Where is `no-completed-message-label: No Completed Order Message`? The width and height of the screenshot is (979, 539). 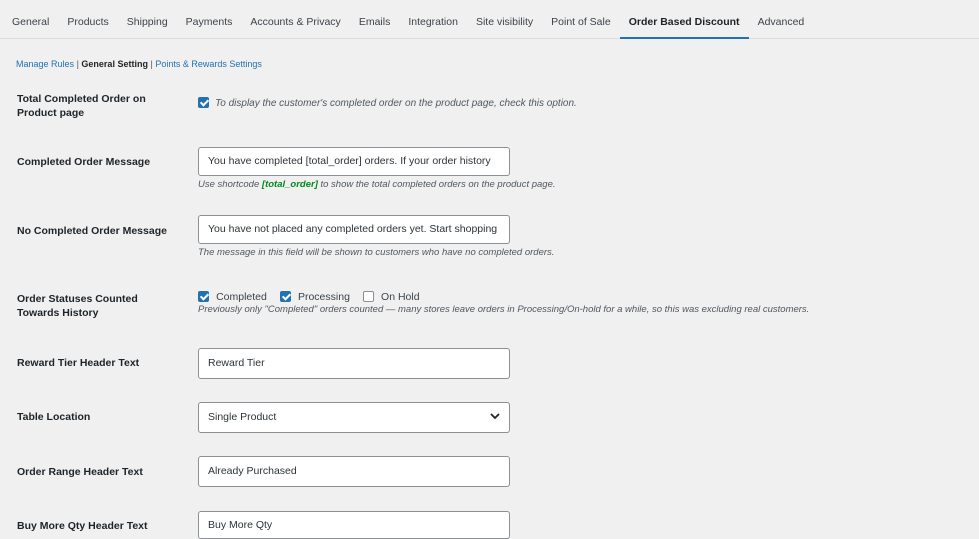
no-completed-message-label: No Completed Order Message is located at coordinates (92, 231).